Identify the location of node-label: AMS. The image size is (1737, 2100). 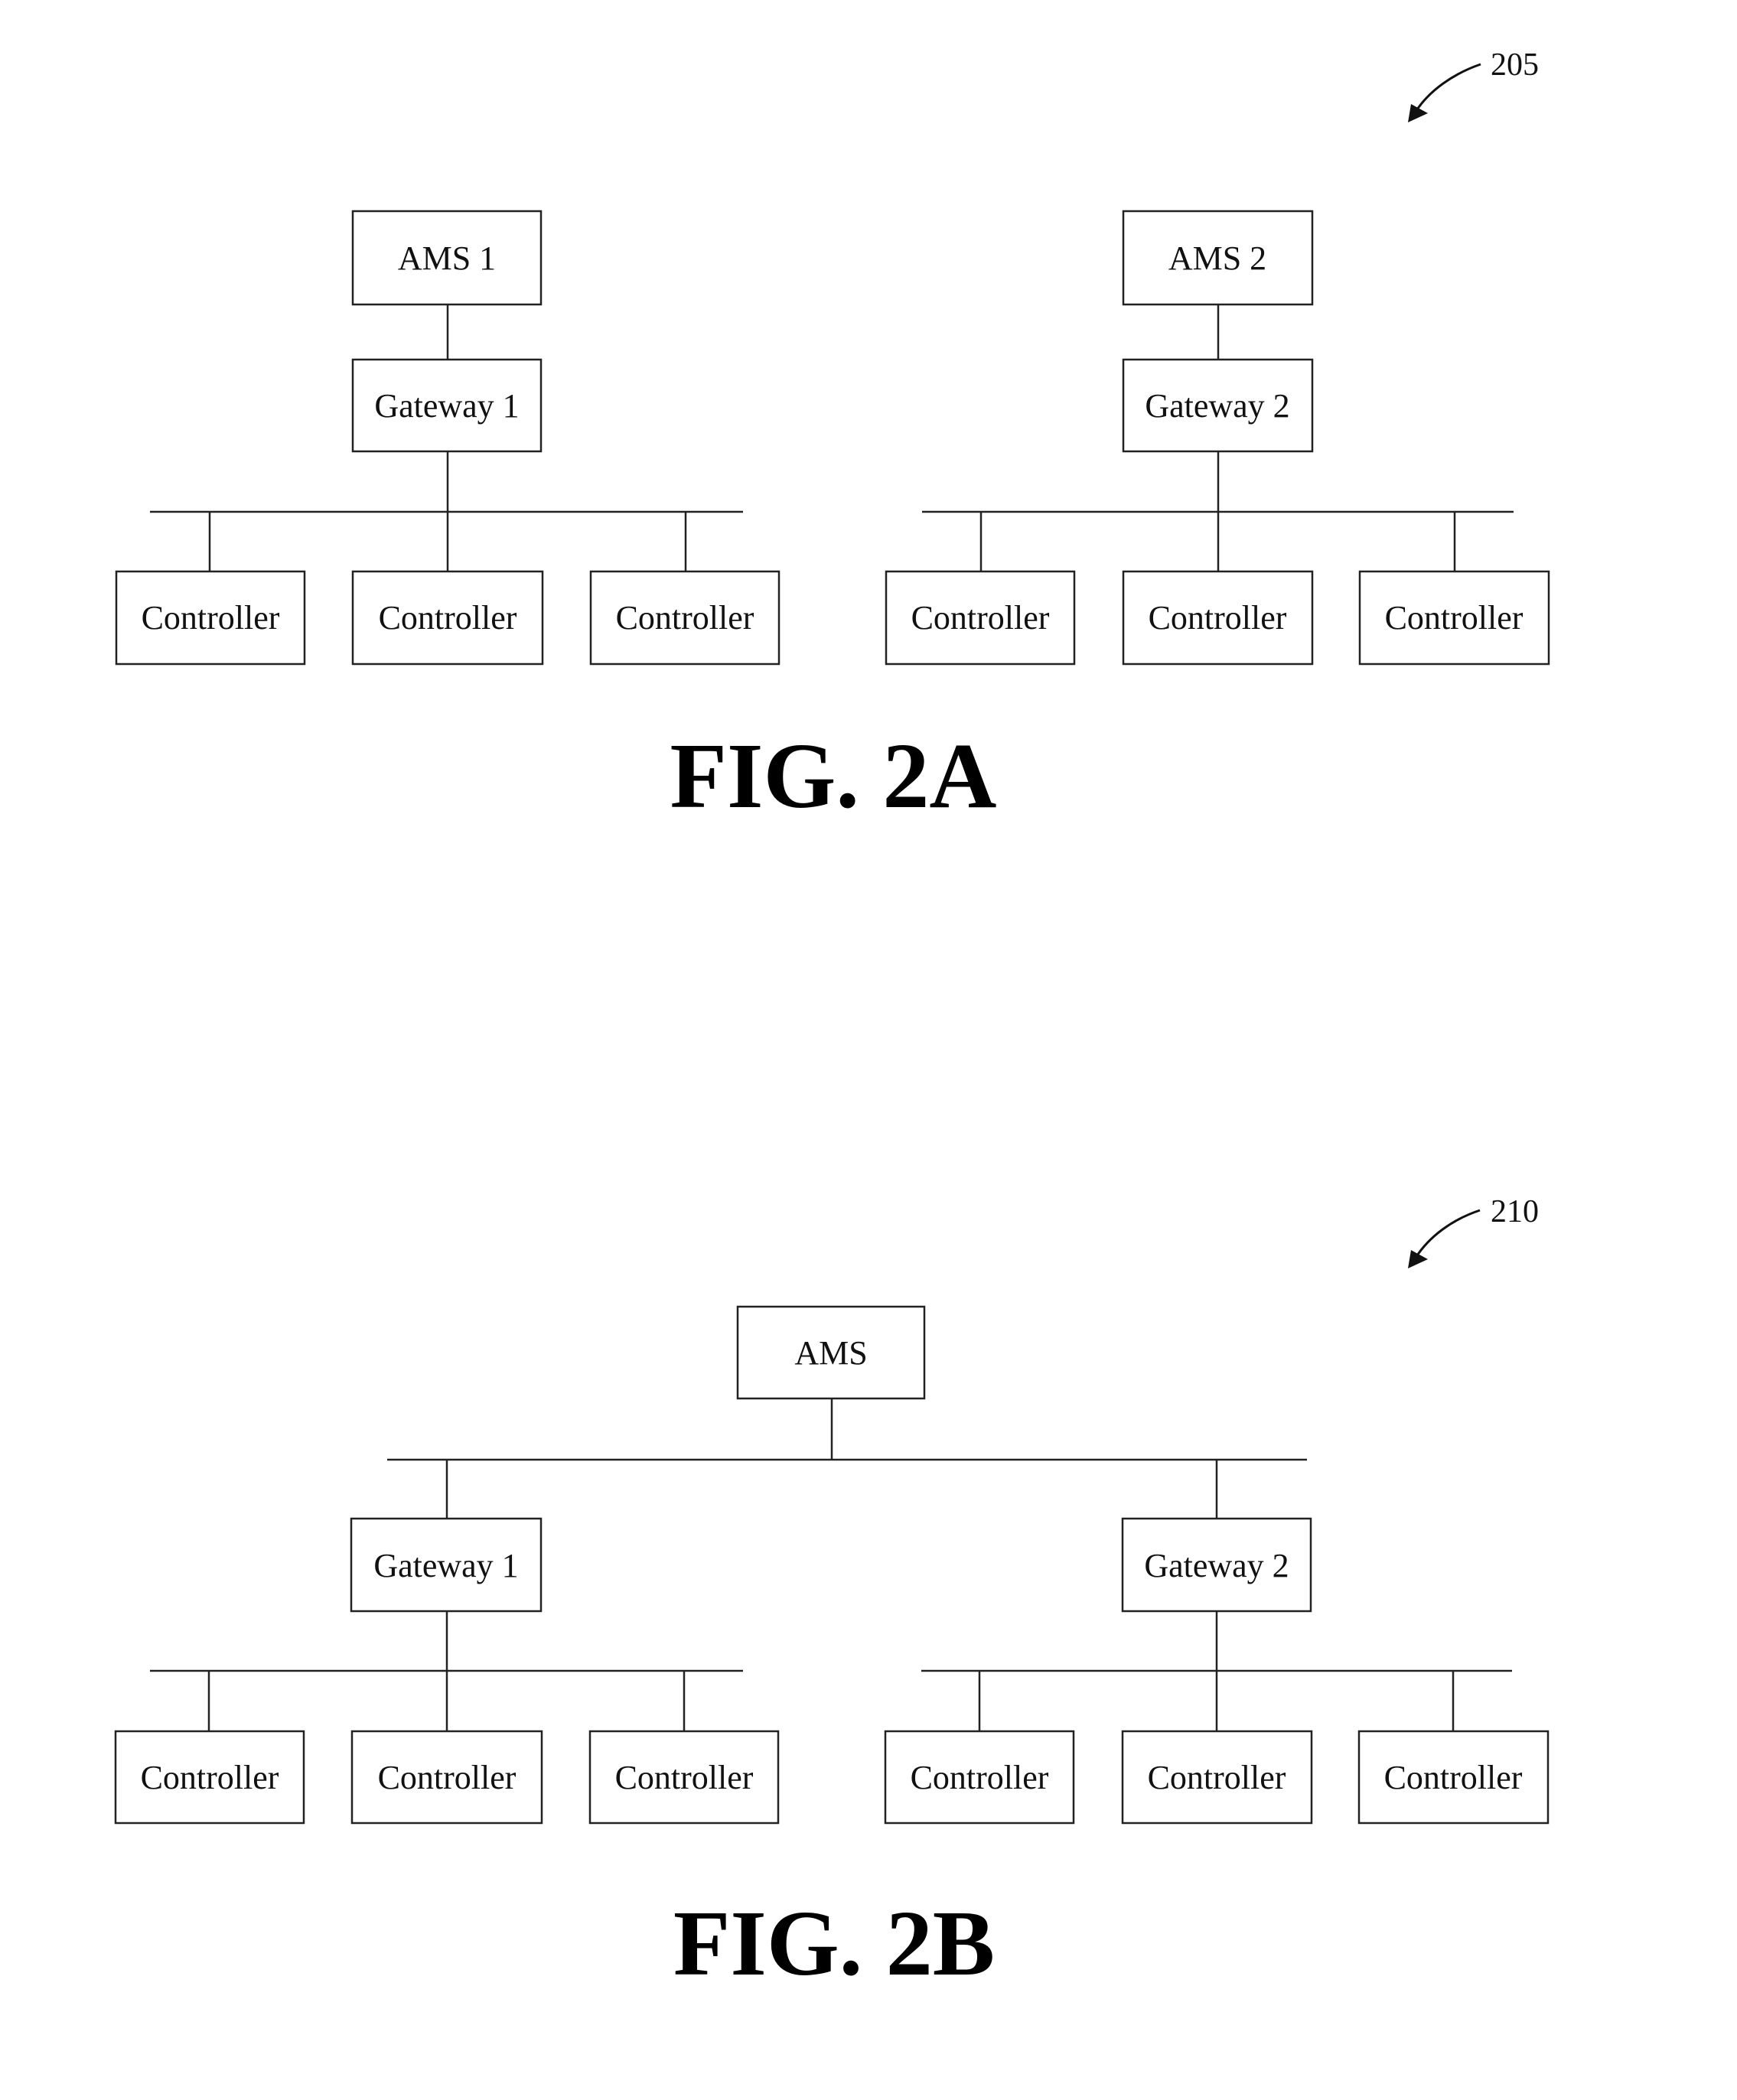
(830, 1353).